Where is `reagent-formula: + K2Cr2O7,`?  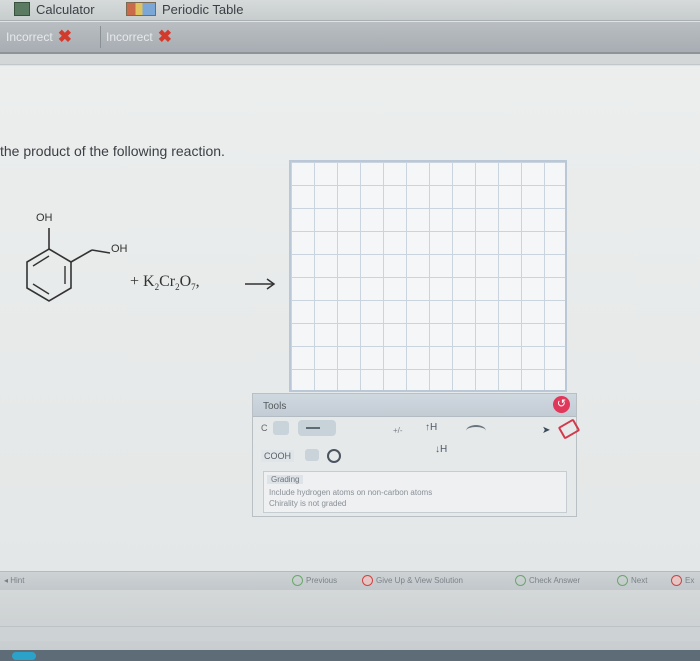 reagent-formula: + K2Cr2O7, is located at coordinates (165, 283).